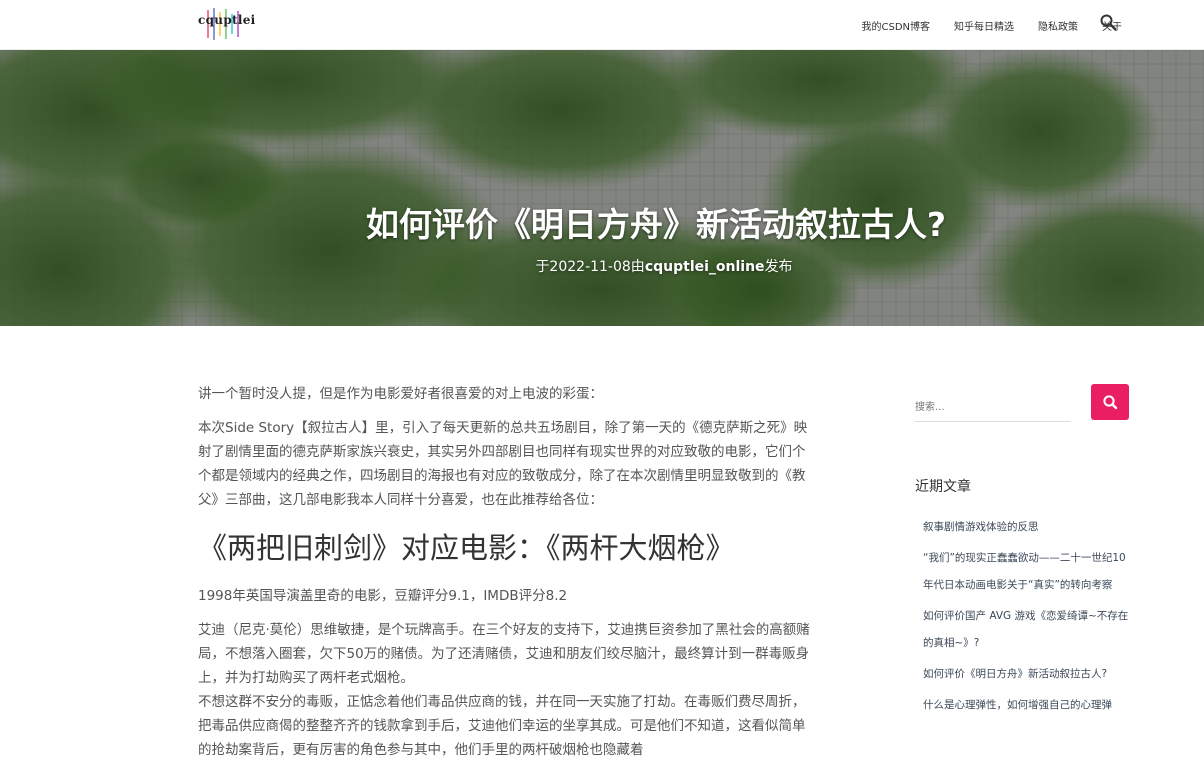  I want to click on nav-zhihu-daily: 知乎每日精选, so click(984, 25).